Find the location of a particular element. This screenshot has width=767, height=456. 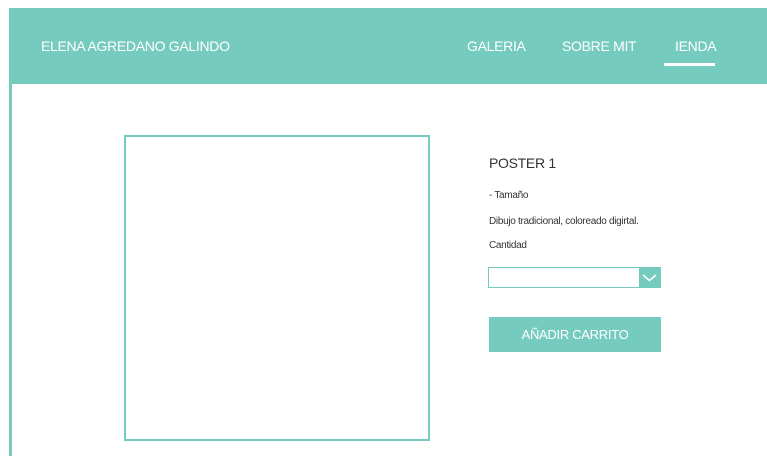

product-description: Dibujo tradicional, coloreado digirtal. is located at coordinates (564, 221).